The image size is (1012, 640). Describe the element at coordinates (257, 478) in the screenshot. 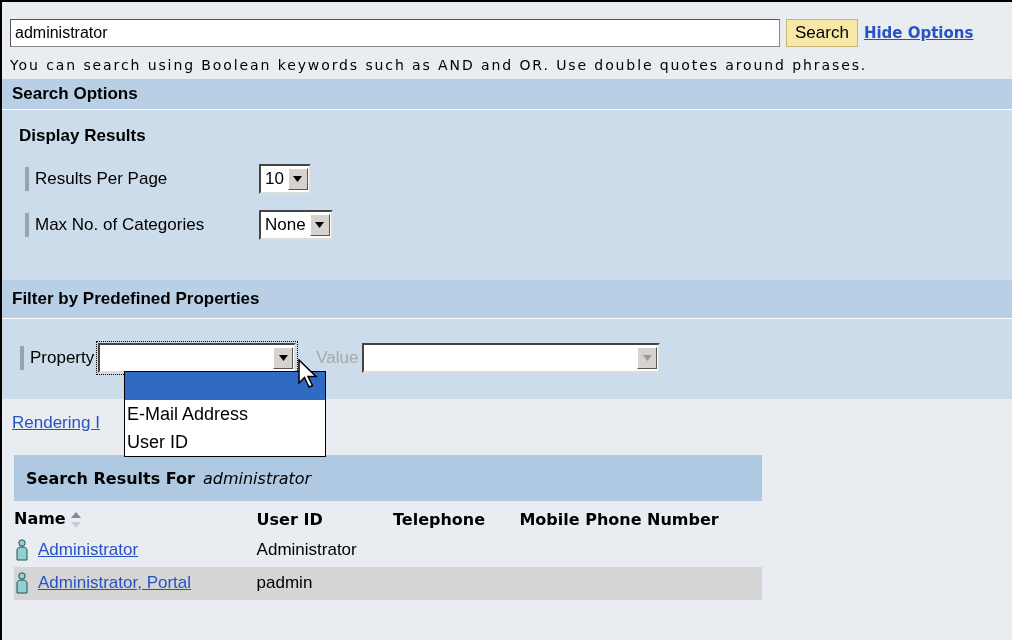

I see `results-query: administrator` at that location.